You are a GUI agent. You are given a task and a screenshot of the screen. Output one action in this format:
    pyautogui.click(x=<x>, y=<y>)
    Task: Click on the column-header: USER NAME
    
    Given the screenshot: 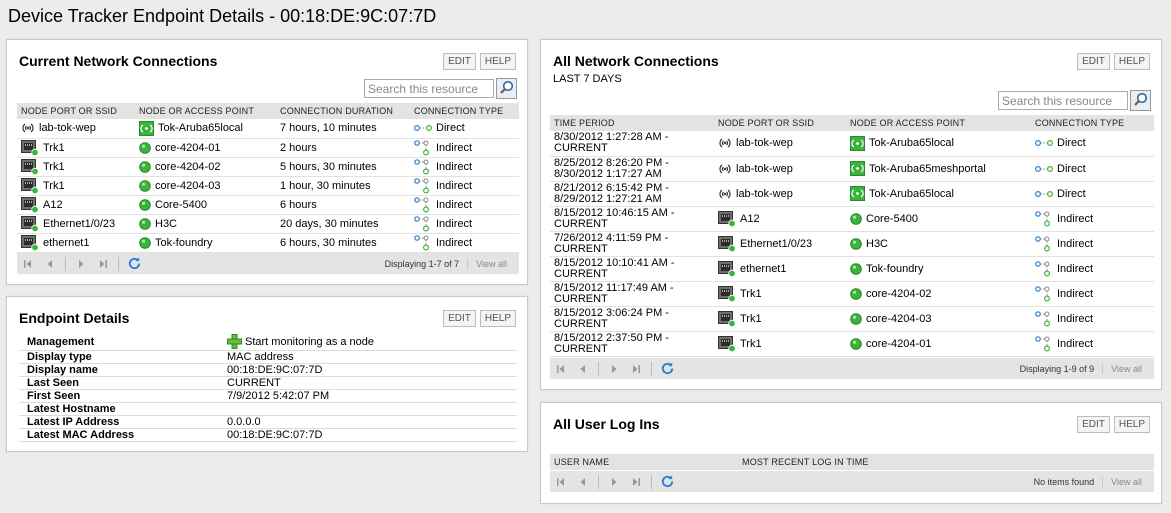 What is the action you would take?
    pyautogui.click(x=644, y=462)
    